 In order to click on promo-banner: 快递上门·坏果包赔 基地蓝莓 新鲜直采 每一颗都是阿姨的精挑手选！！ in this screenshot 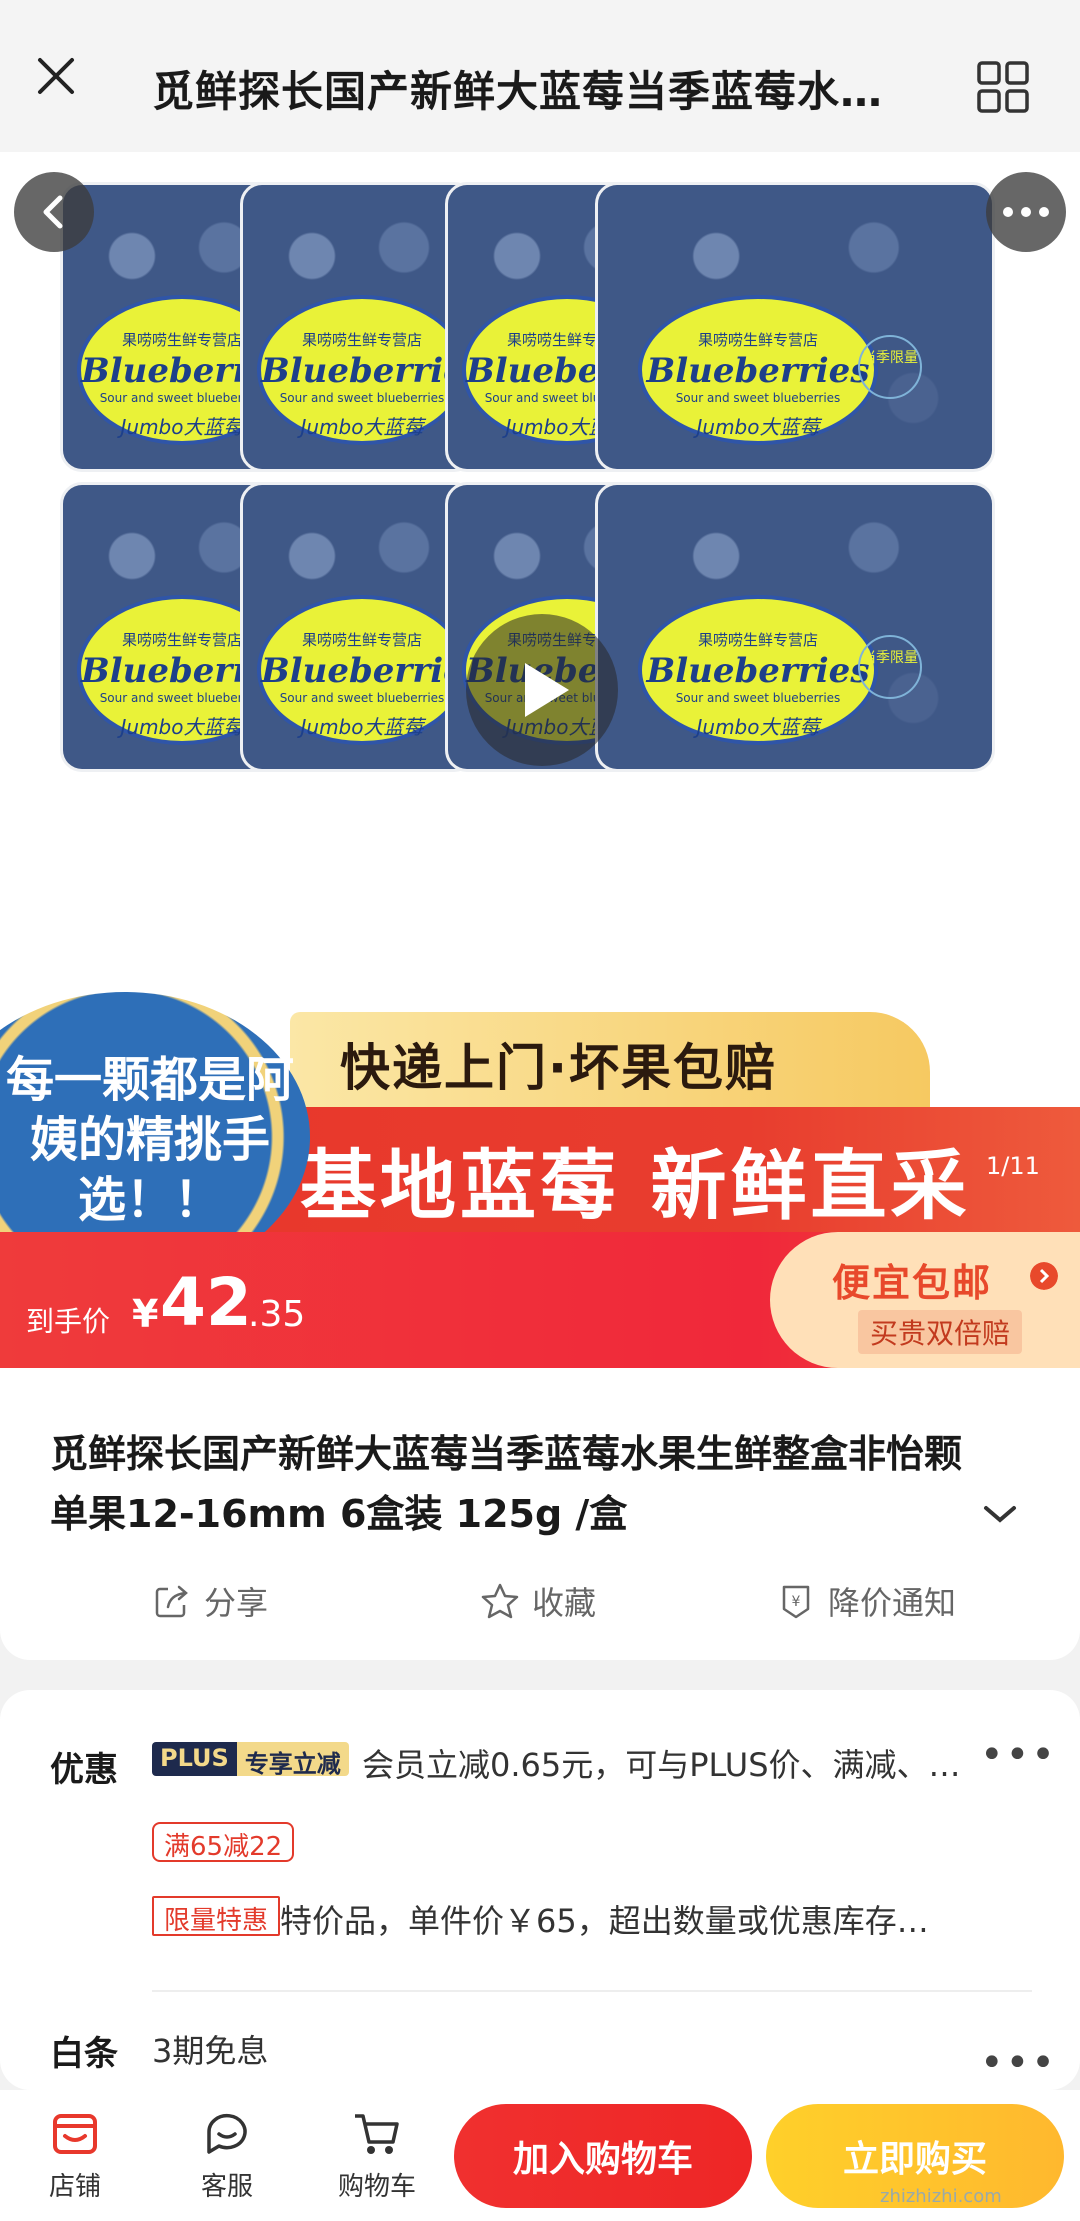, I will do `click(540, 1112)`.